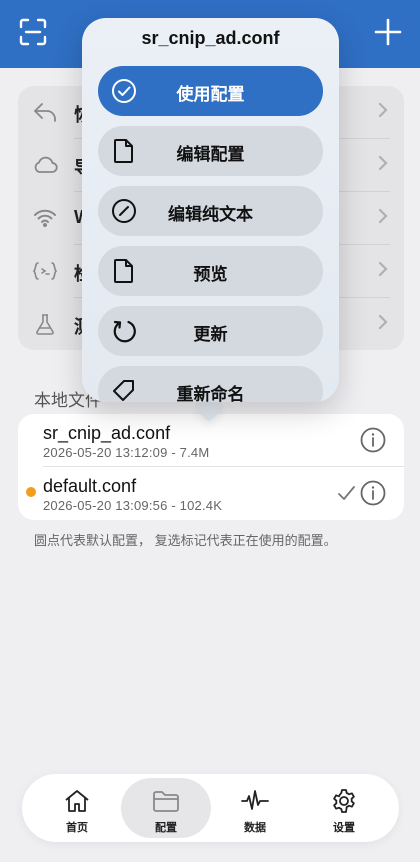  I want to click on restore-icon, so click(45, 112).